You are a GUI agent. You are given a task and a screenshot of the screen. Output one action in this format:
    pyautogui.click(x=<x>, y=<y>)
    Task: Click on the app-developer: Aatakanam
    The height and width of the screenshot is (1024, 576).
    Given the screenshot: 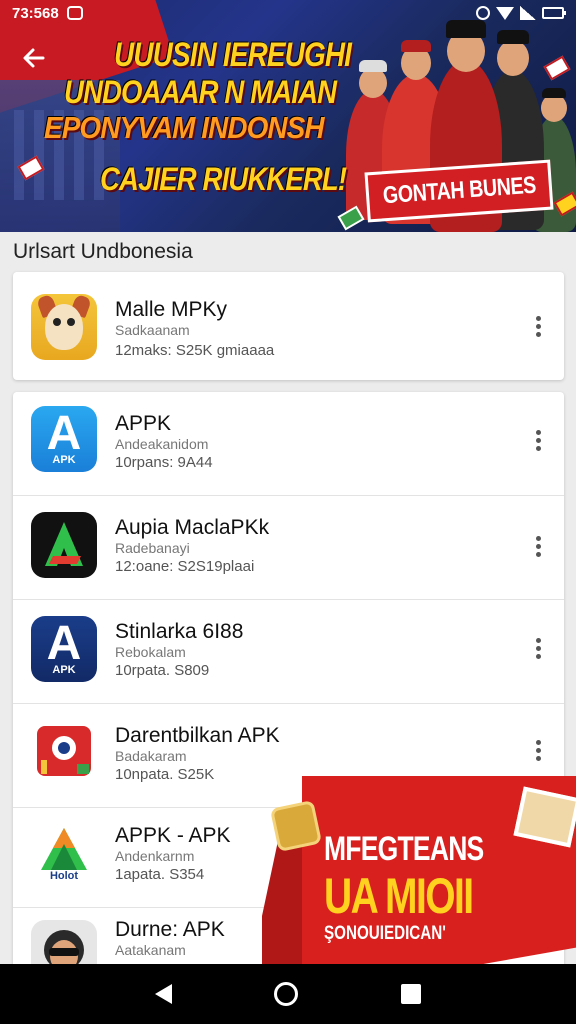 What is the action you would take?
    pyautogui.click(x=150, y=950)
    